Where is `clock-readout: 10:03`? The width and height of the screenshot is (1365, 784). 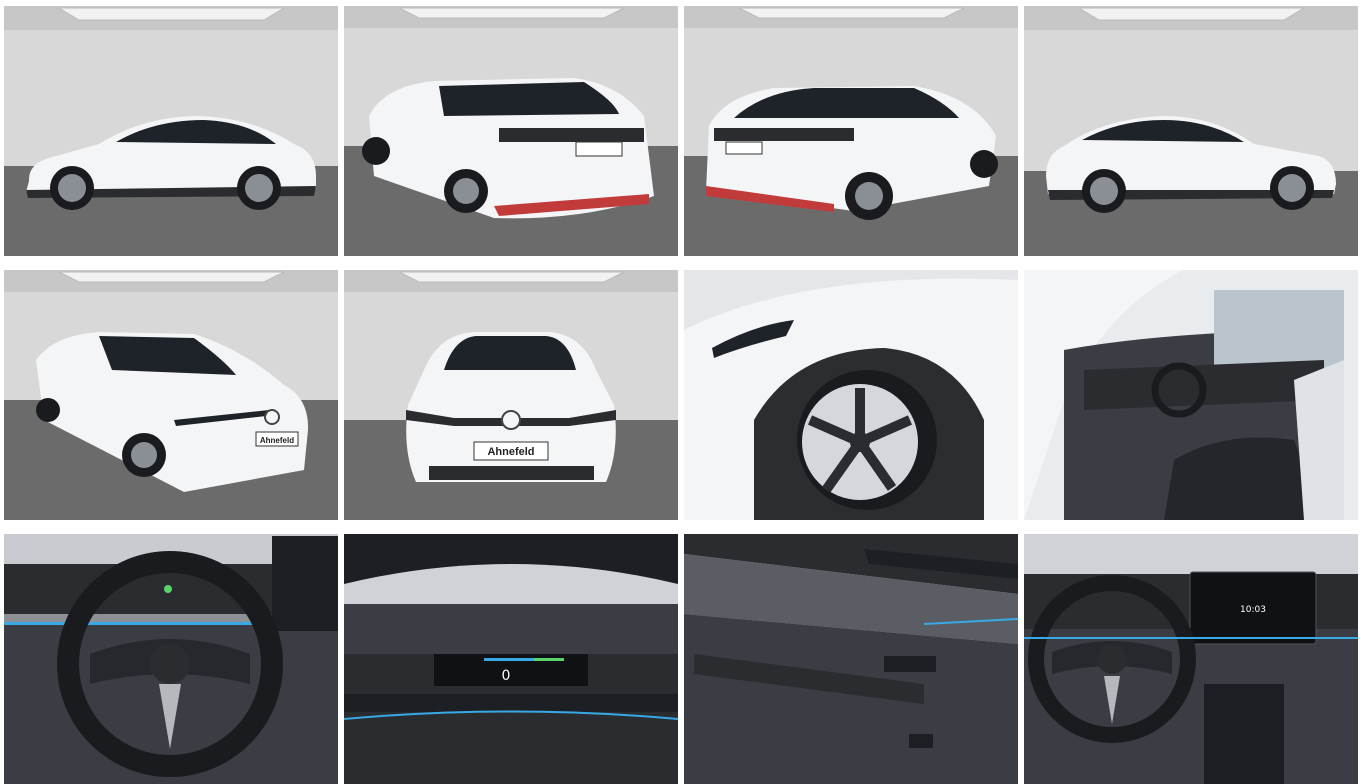 clock-readout: 10:03 is located at coordinates (1253, 610).